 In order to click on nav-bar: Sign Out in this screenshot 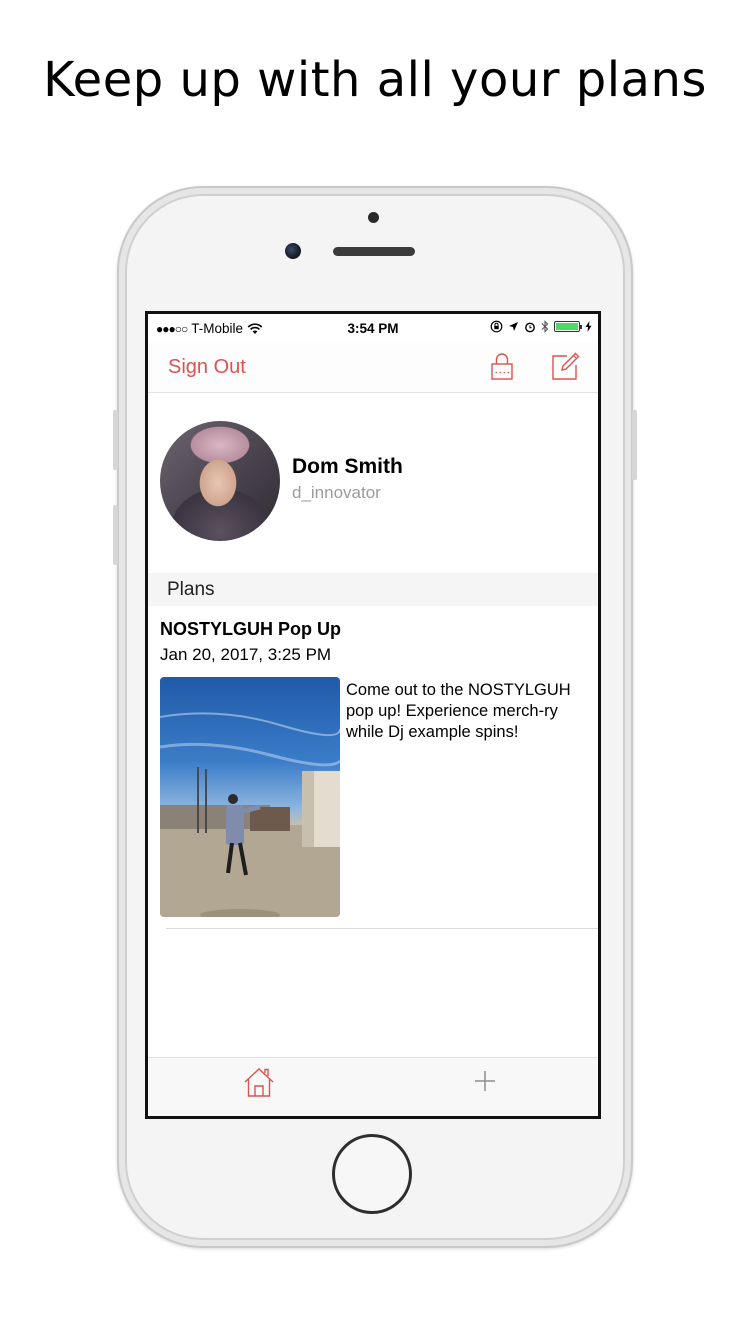, I will do `click(373, 367)`.